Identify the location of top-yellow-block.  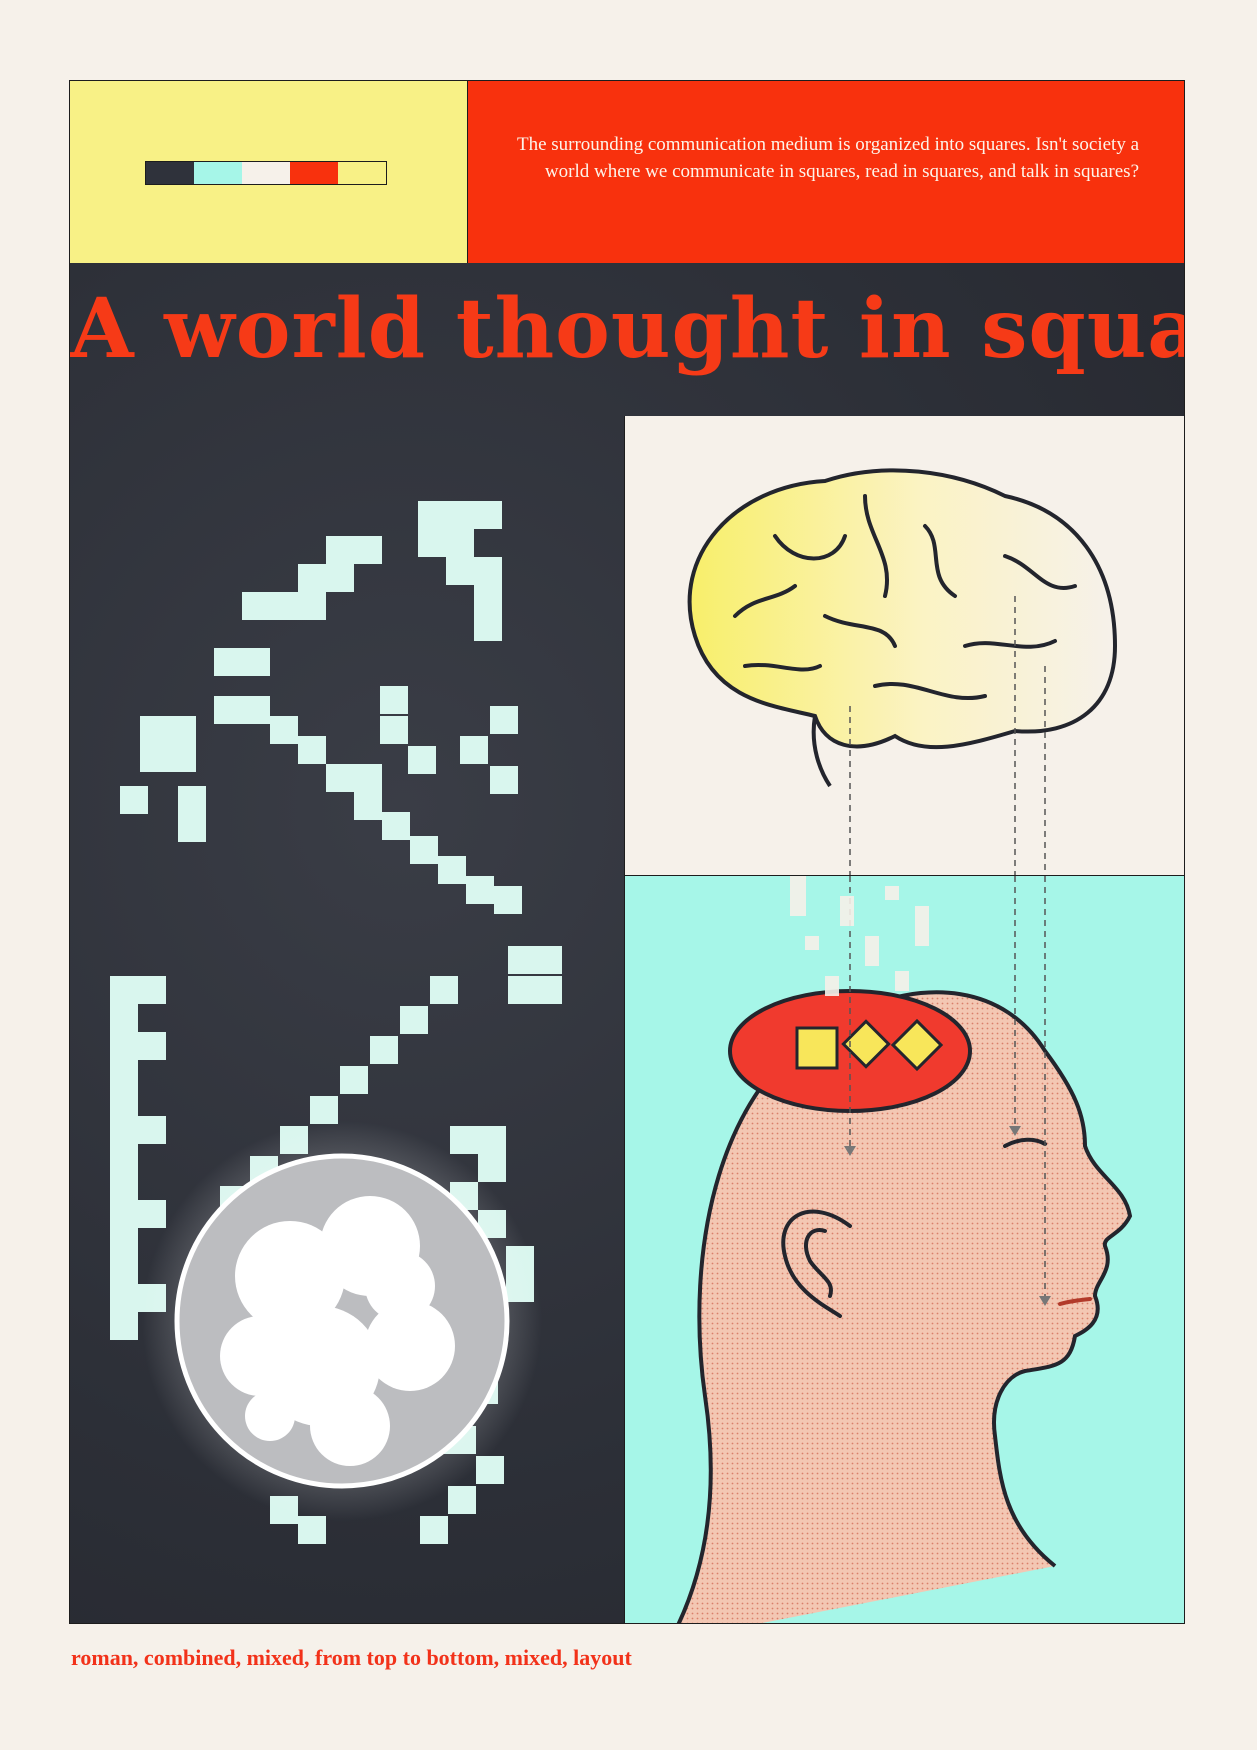
(269, 172).